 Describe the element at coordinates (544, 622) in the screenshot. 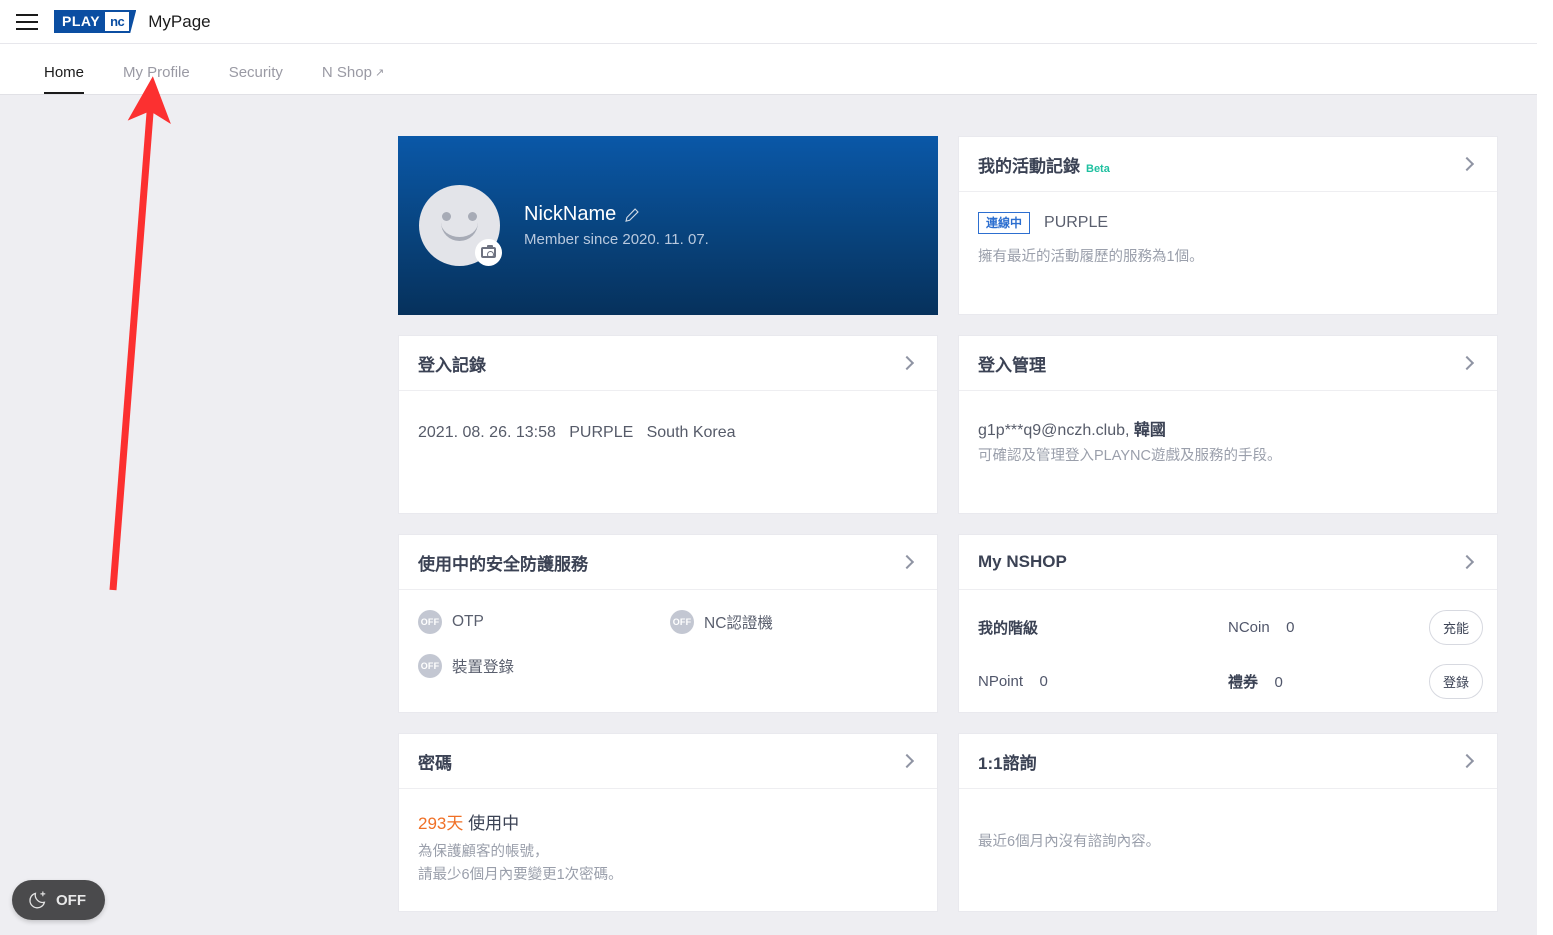

I see `security-item-otp: OFF OTP` at that location.